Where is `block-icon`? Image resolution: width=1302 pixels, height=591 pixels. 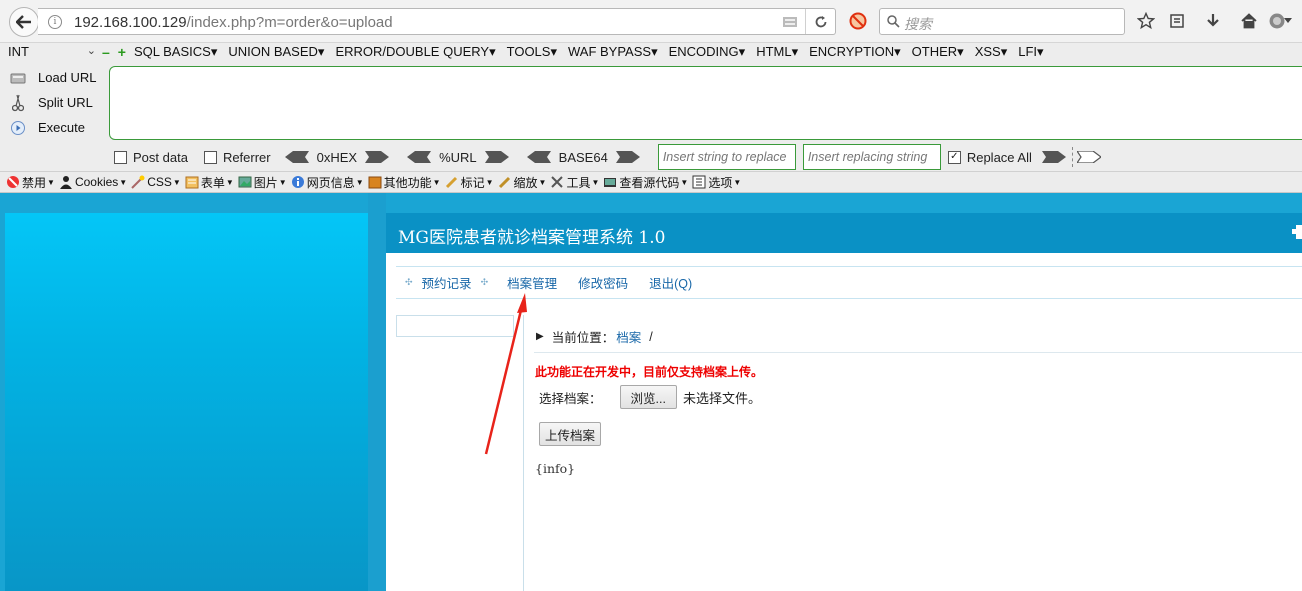
block-icon is located at coordinates (858, 21).